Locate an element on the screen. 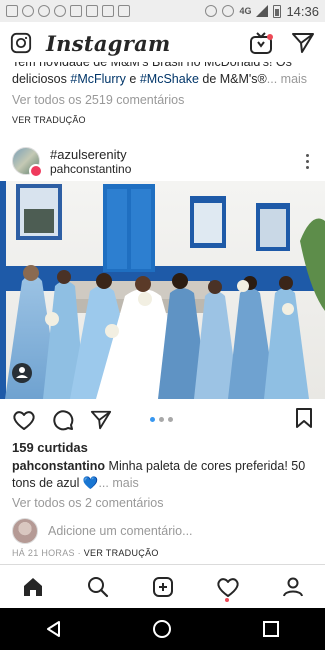 This screenshot has height=650, width=325. image-notification-icon is located at coordinates (92, 11).